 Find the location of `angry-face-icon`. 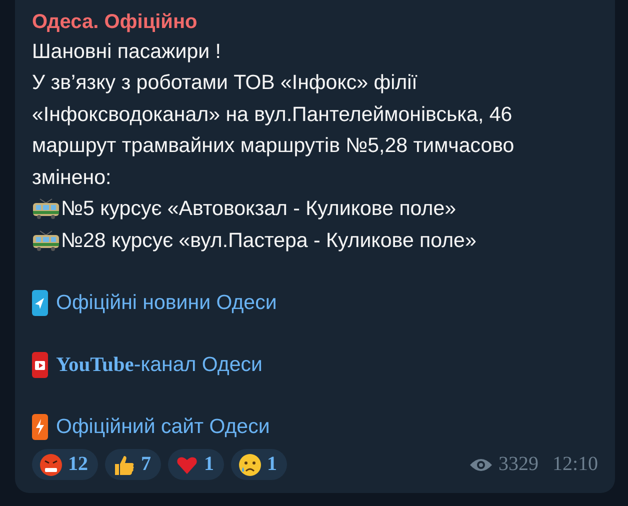

angry-face-icon is located at coordinates (51, 465).